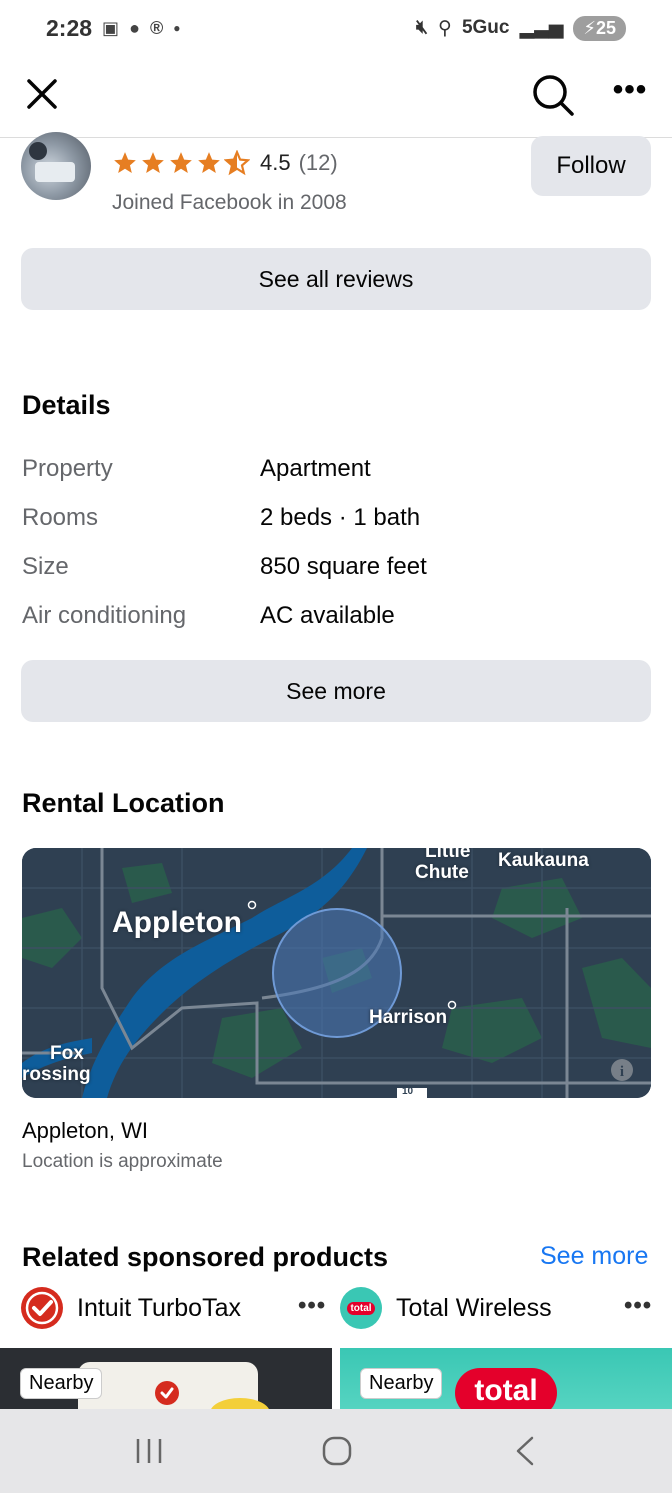 This screenshot has width=672, height=1493. I want to click on detail-key: Rooms, so click(60, 517).